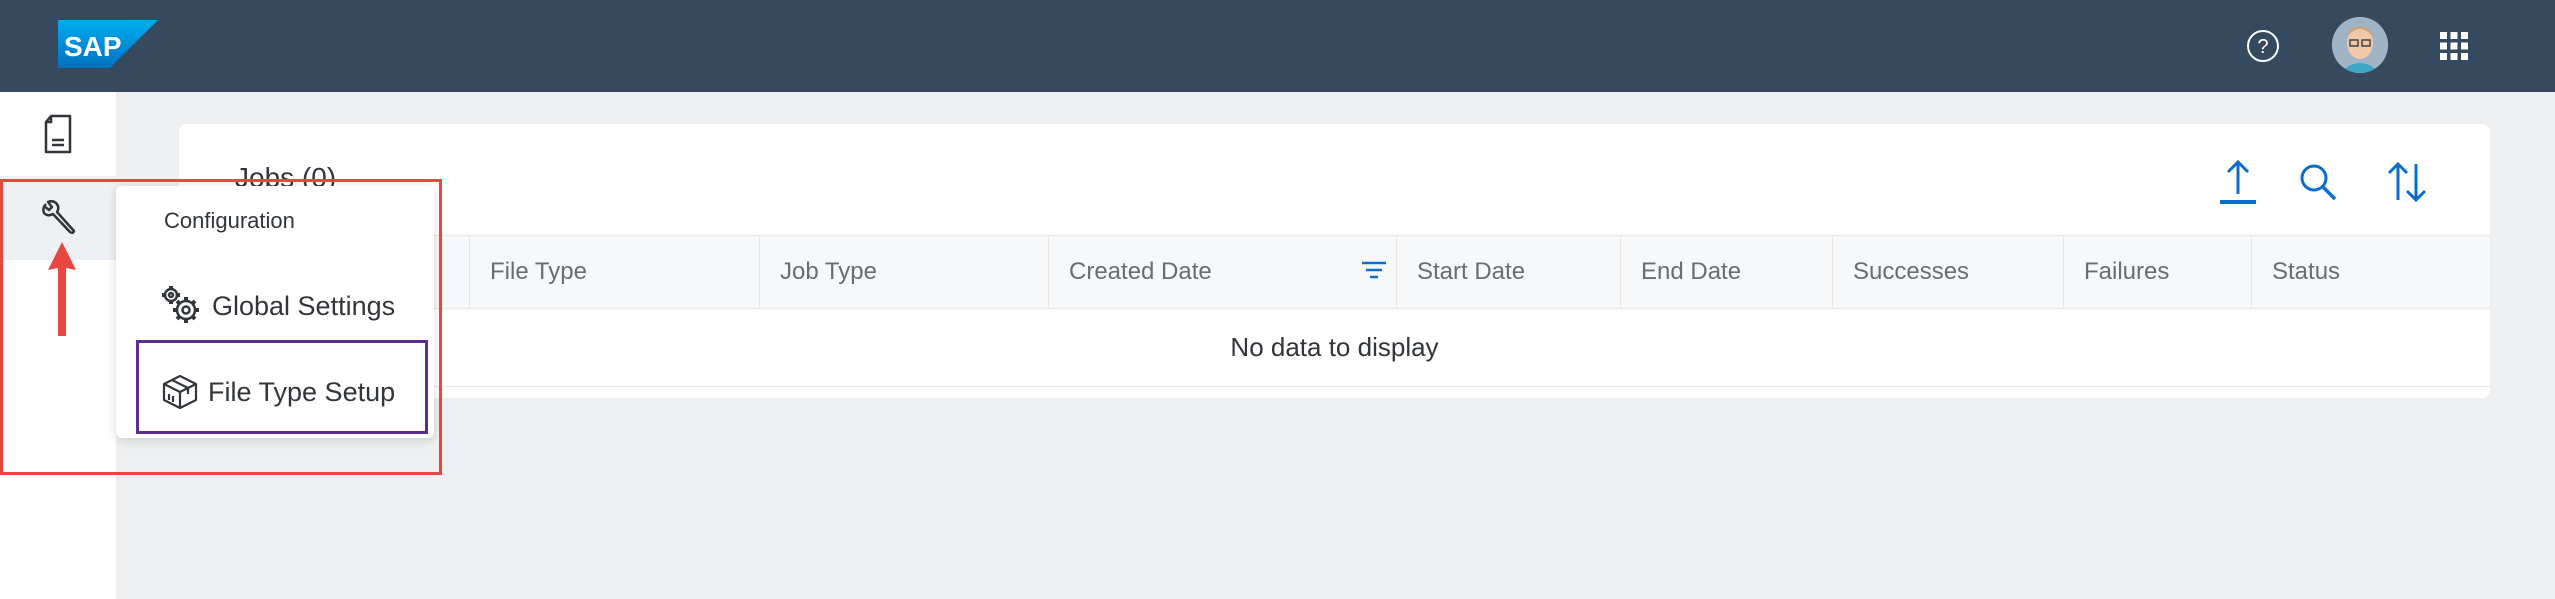 The width and height of the screenshot is (2555, 599). I want to click on search-button, so click(2318, 182).